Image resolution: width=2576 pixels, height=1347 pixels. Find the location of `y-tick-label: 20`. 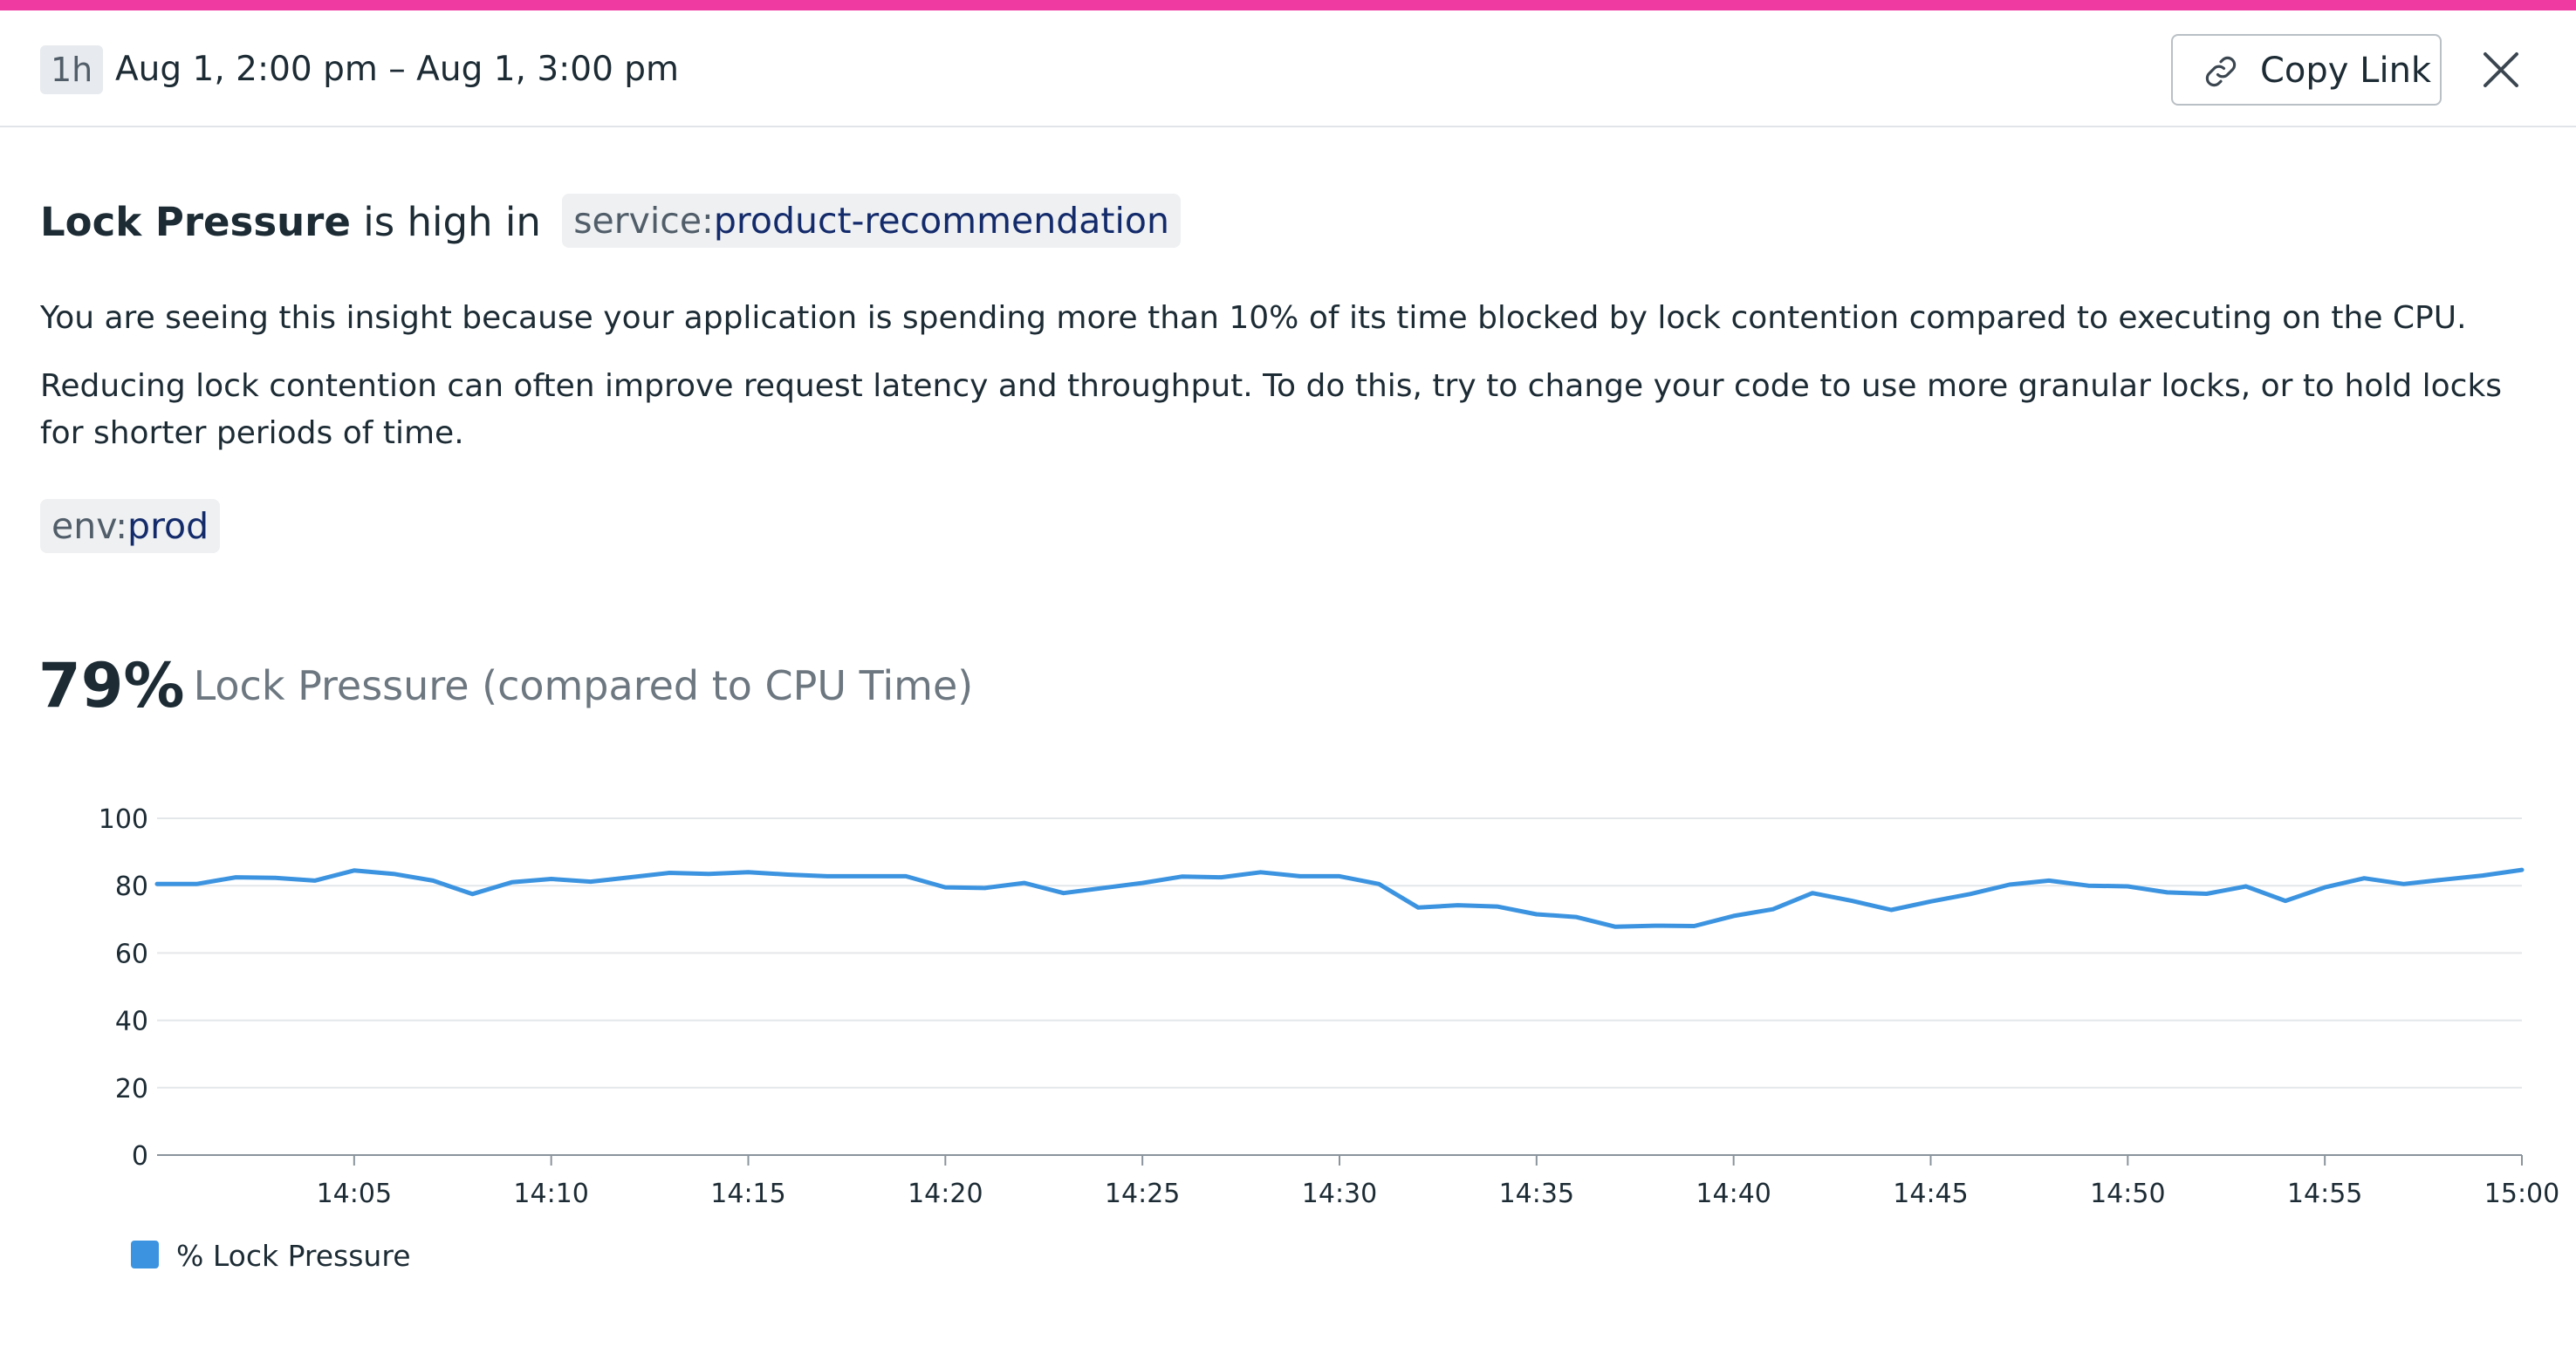

y-tick-label: 20 is located at coordinates (132, 1089).